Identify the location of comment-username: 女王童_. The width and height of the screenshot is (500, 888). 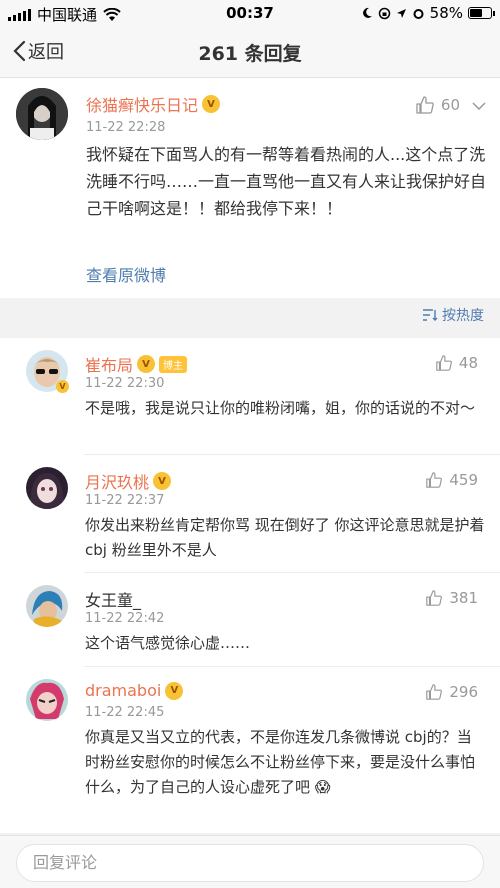
(113, 599).